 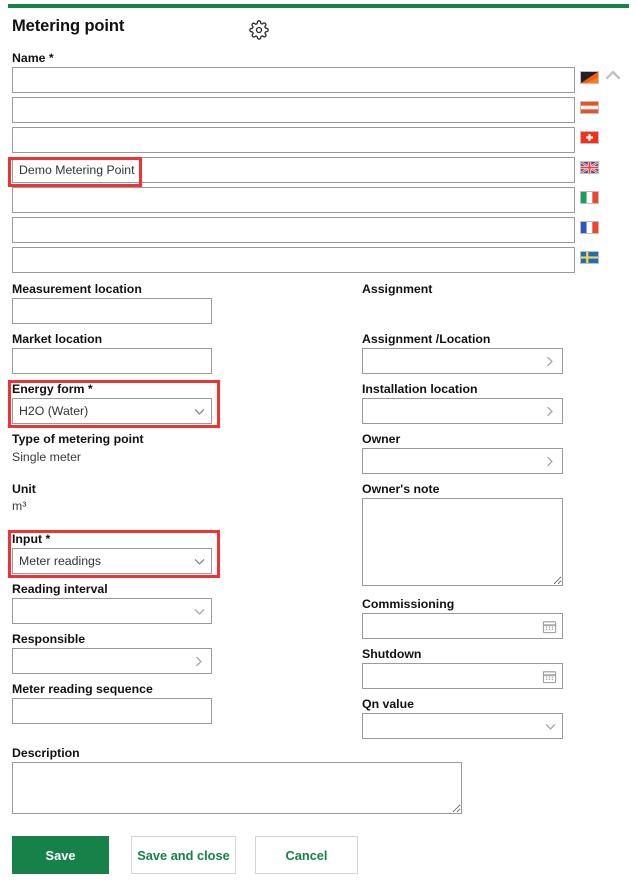 I want to click on input-input, so click(x=112, y=561).